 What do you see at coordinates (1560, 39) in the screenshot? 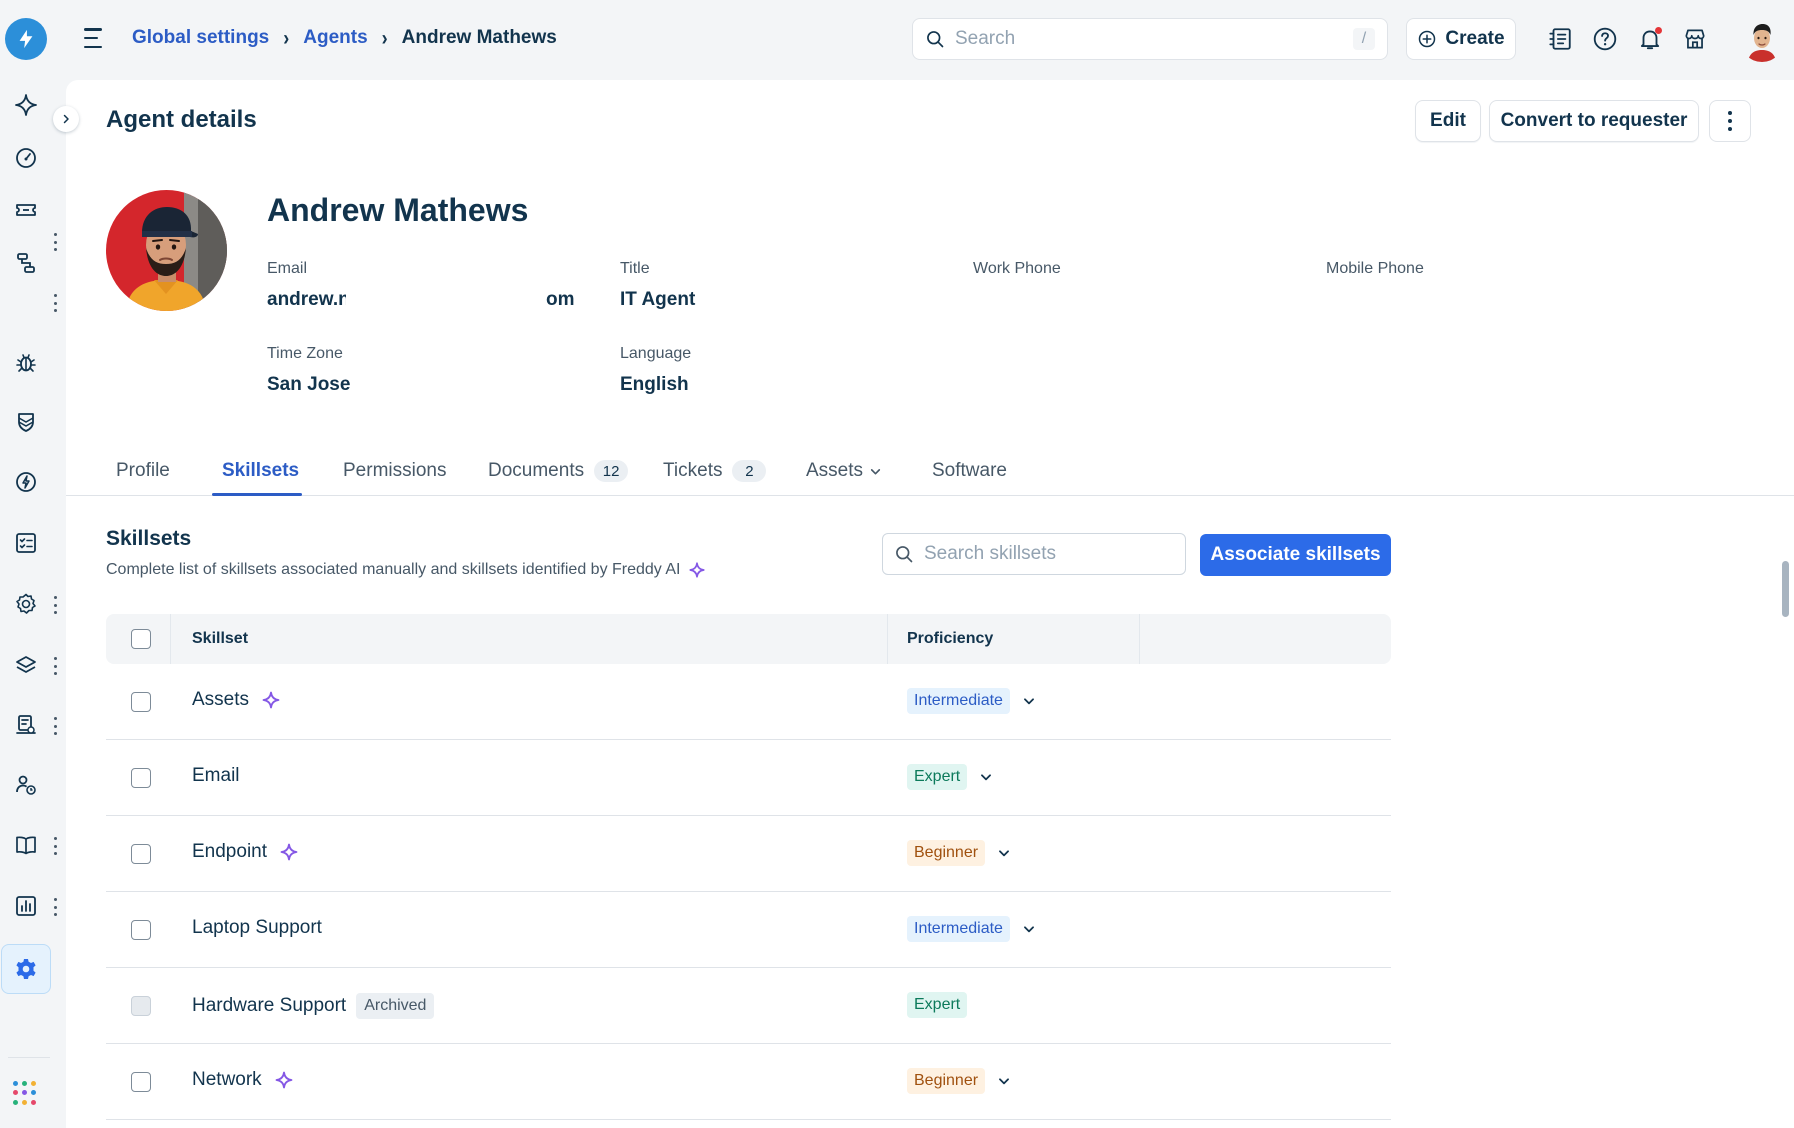
I see `contacts-button` at bounding box center [1560, 39].